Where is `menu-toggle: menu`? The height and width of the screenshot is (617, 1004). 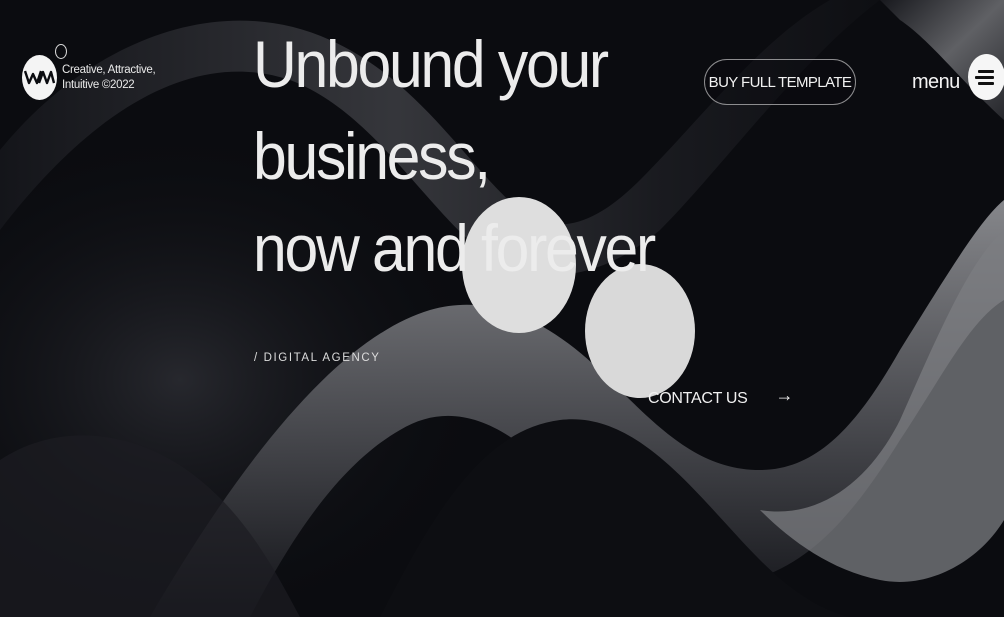
menu-toggle: menu is located at coordinates (958, 77).